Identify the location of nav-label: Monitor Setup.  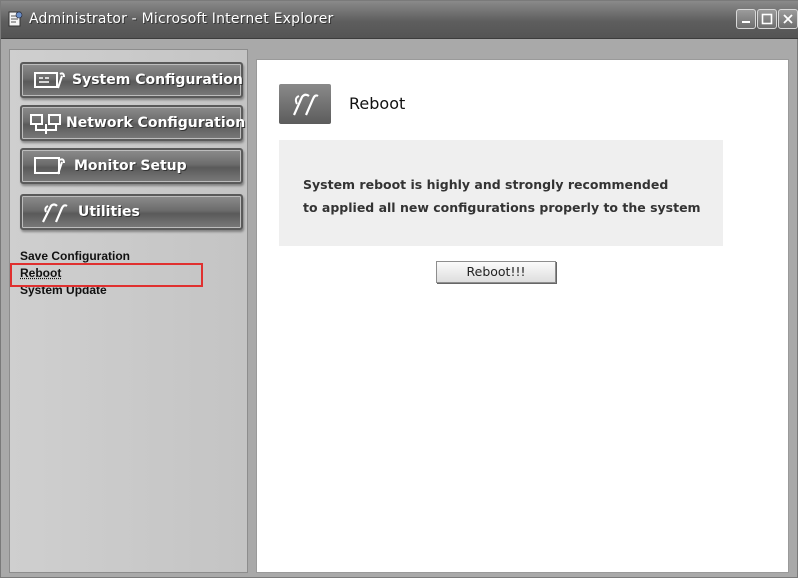
(130, 166).